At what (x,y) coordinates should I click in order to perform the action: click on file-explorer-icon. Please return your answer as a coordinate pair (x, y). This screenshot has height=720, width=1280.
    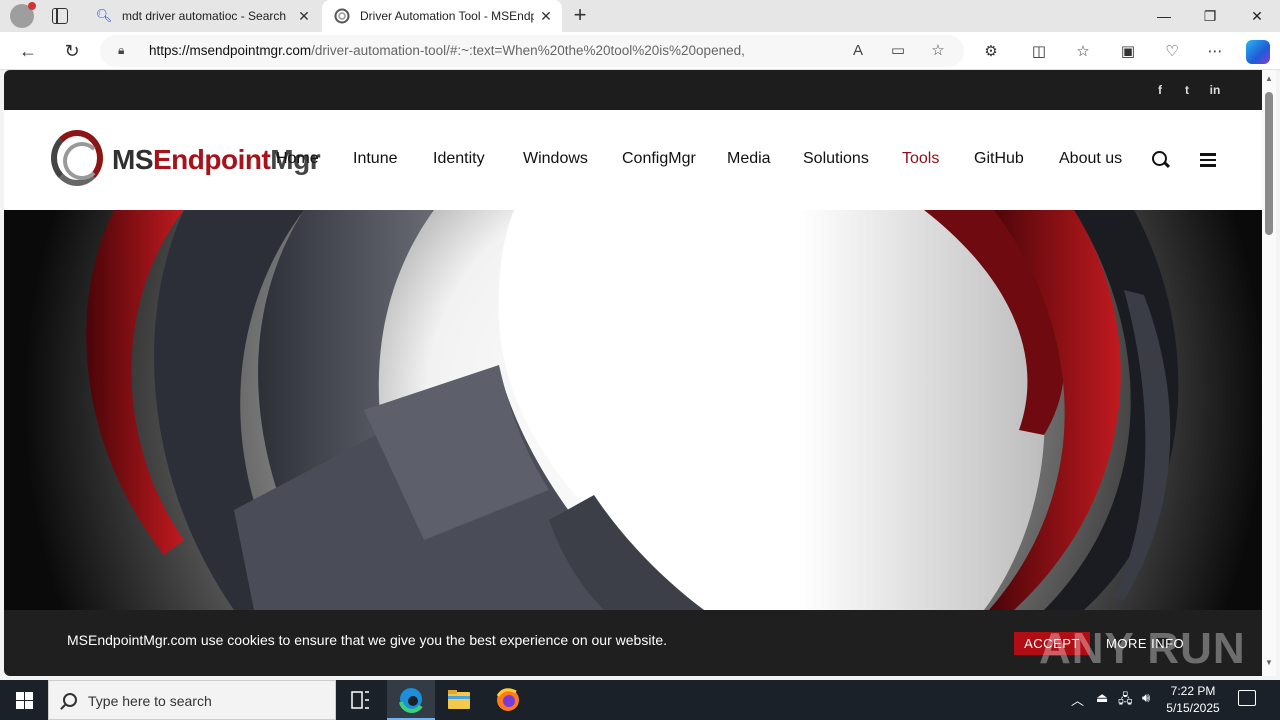
    Looking at the image, I should click on (459, 700).